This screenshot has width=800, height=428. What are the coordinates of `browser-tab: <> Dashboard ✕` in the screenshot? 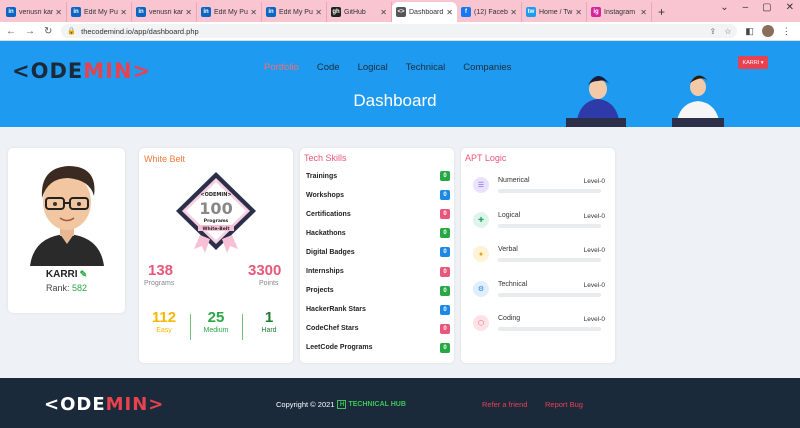 It's located at (424, 12).